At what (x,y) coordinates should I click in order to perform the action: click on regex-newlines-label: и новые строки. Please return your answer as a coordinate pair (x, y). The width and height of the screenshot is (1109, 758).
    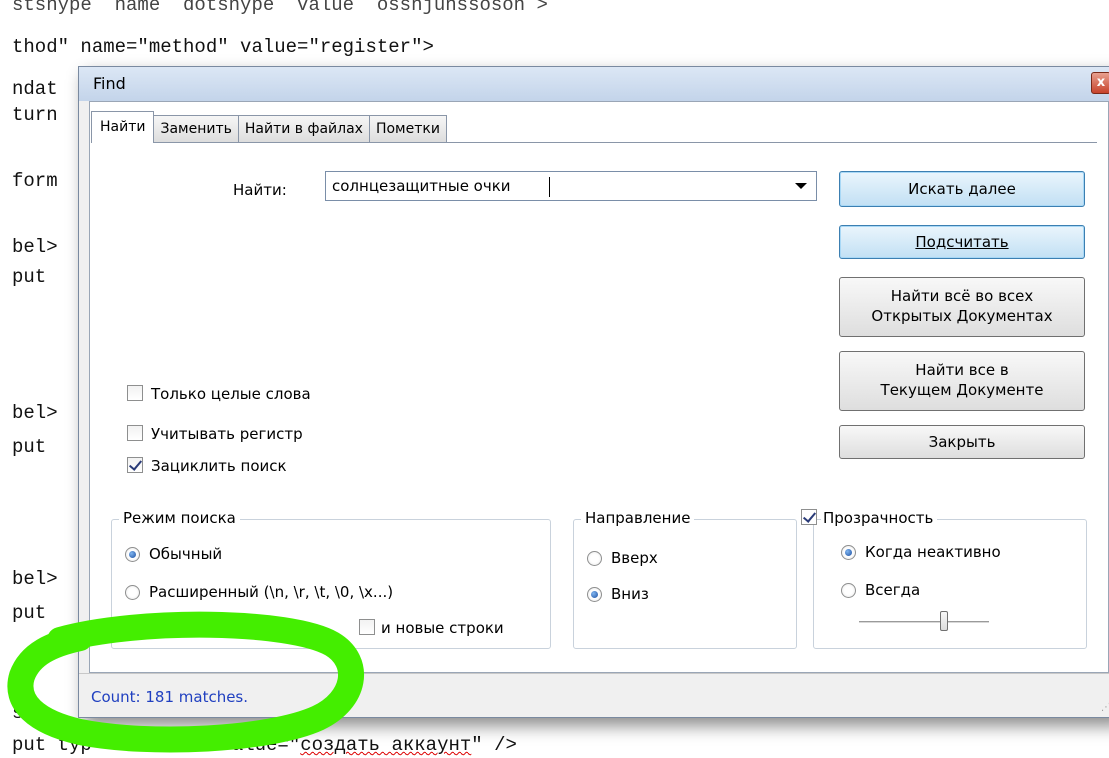
    Looking at the image, I should click on (442, 628).